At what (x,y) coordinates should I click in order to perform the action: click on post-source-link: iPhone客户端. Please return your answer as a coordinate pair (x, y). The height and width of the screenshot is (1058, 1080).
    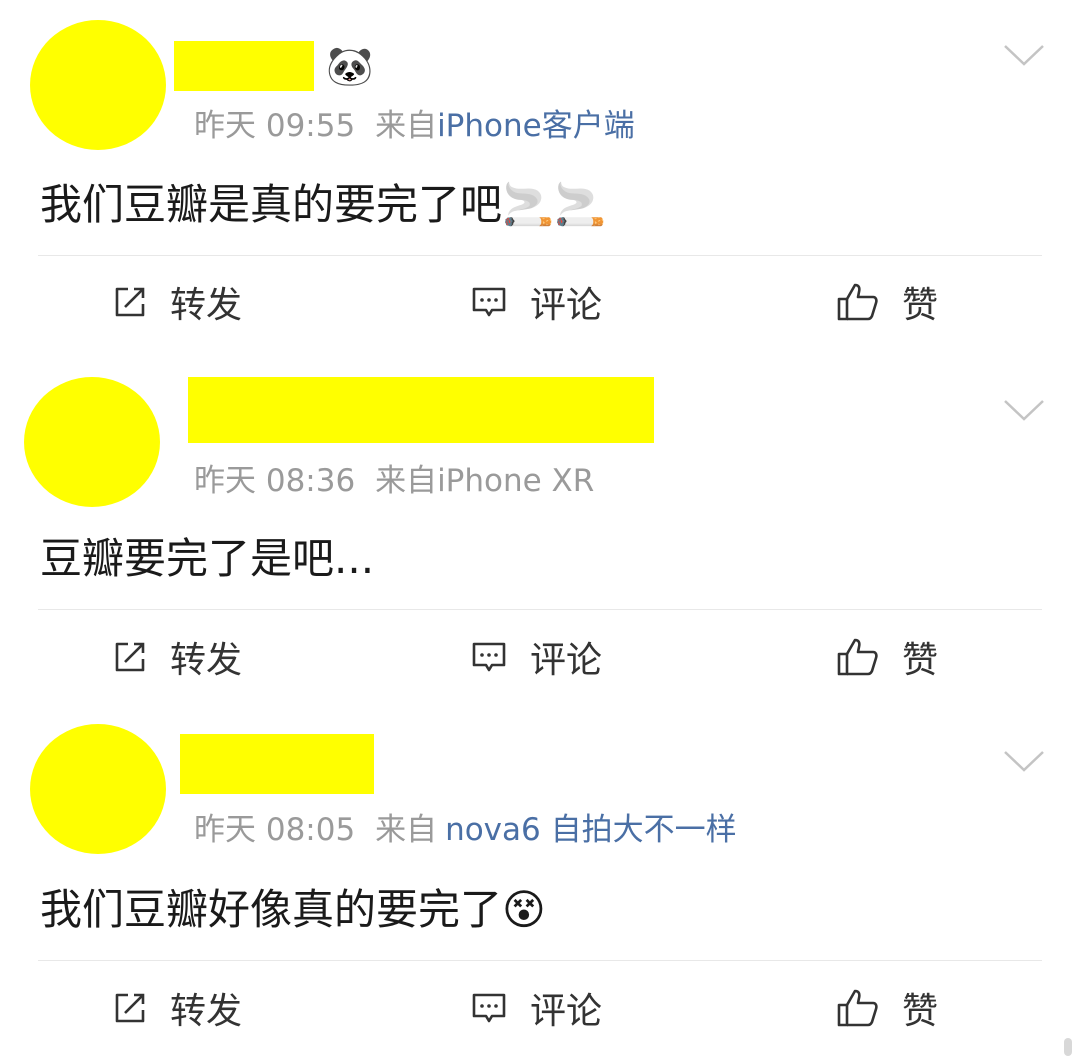
    Looking at the image, I should click on (536, 126).